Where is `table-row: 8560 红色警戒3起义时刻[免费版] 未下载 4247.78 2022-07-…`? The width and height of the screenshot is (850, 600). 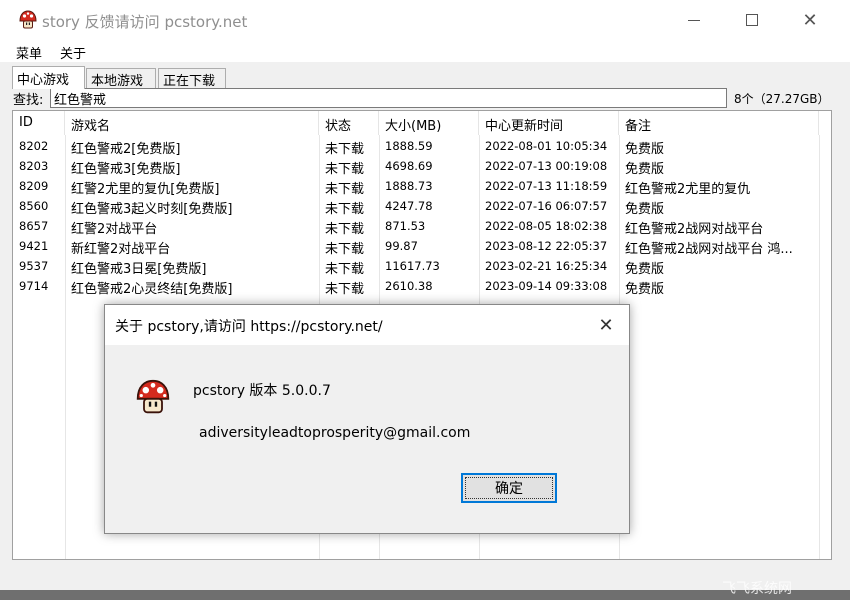 table-row: 8560 红色警戒3起义时刻[免费版] 未下载 4247.78 2022-07-… is located at coordinates (422, 205).